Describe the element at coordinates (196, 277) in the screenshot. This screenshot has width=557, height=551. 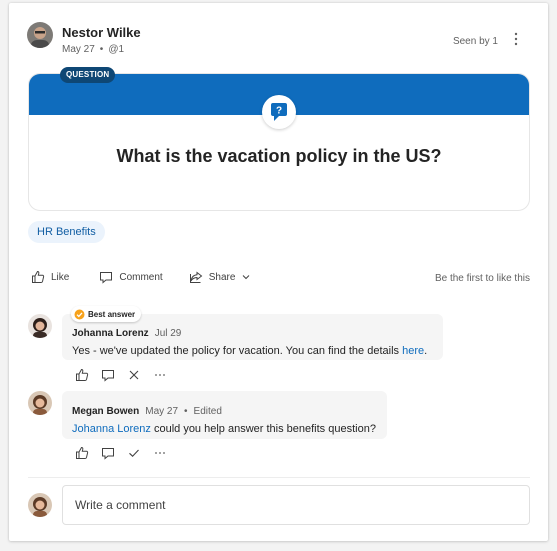
I see `share-icon` at that location.